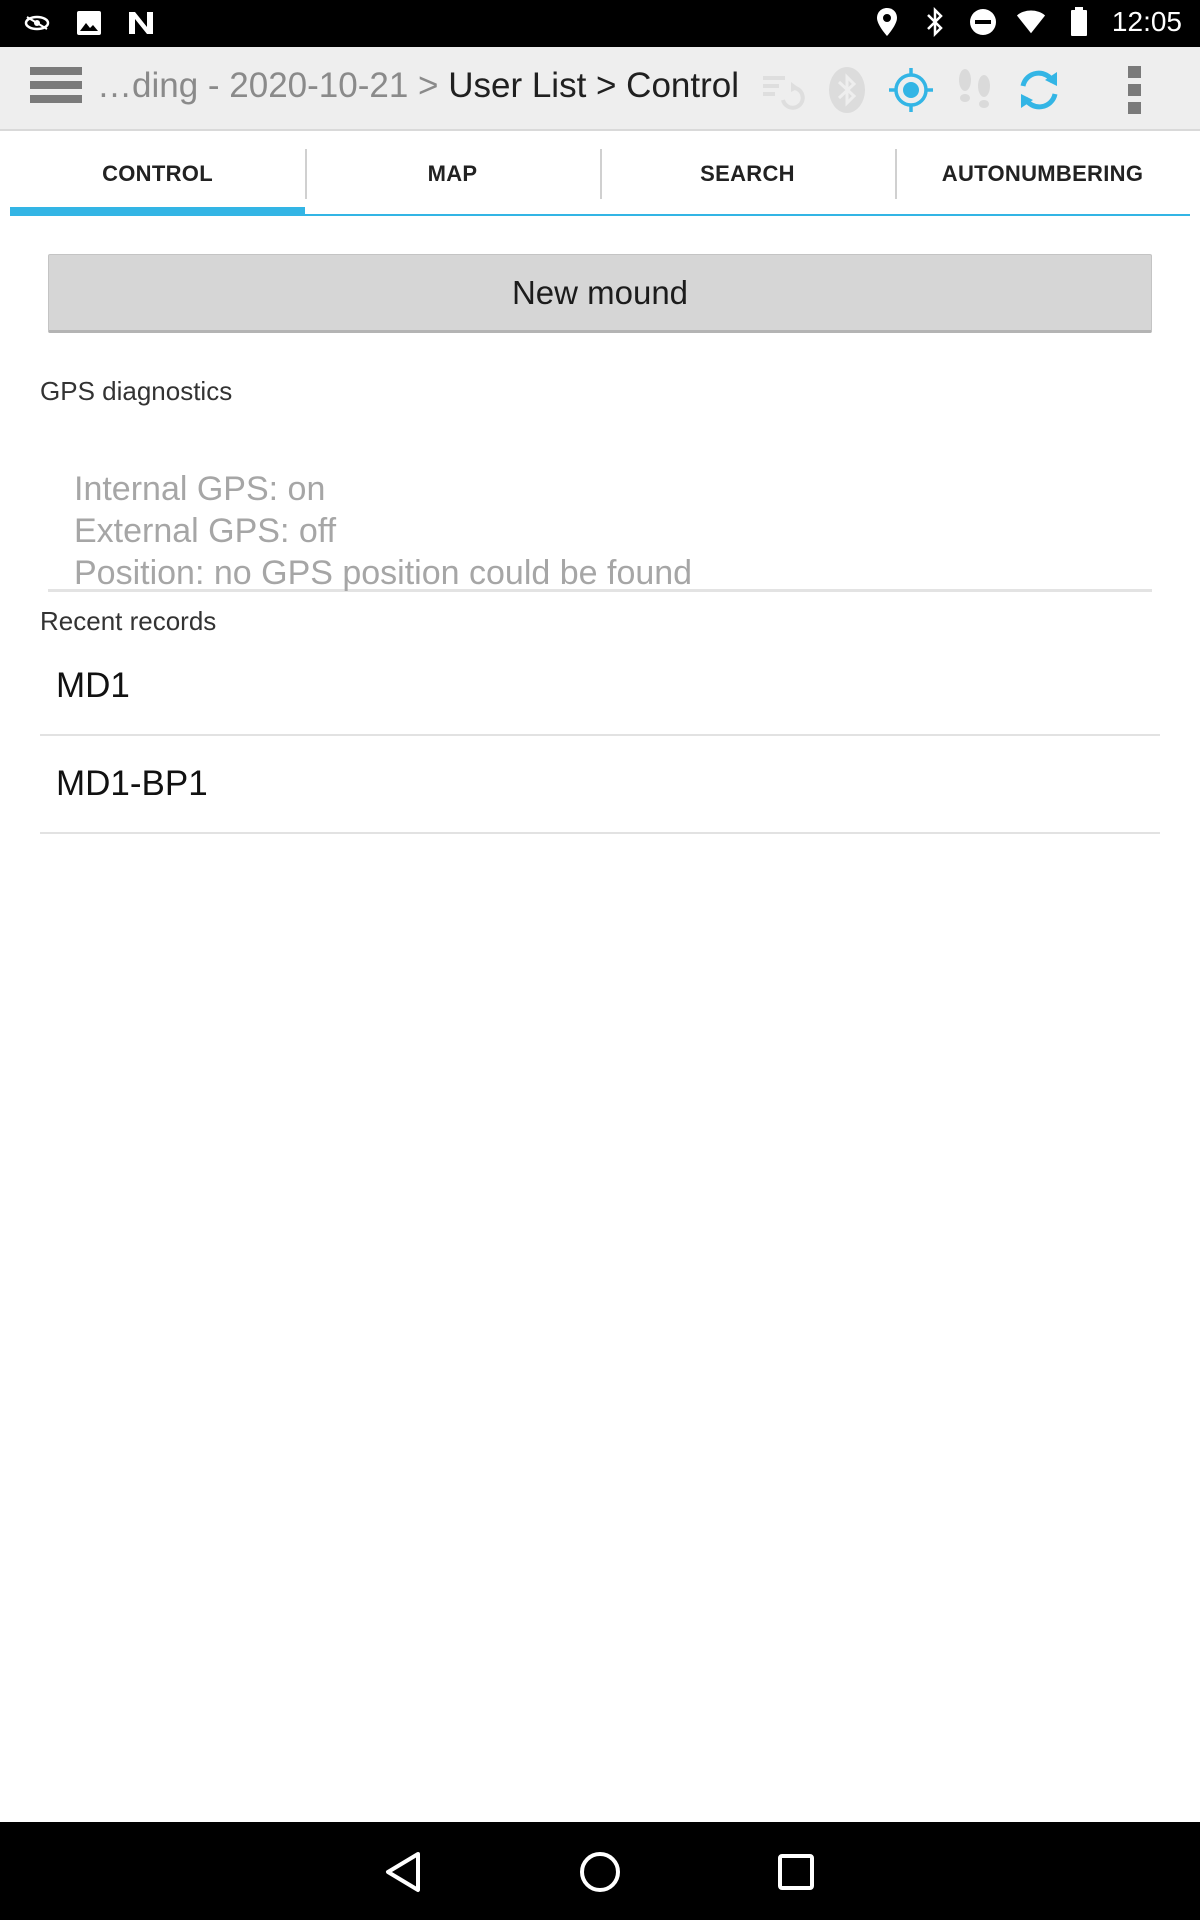 This screenshot has width=1200, height=1920. Describe the element at coordinates (600, 23) in the screenshot. I see `status-bar: 12:05` at that location.